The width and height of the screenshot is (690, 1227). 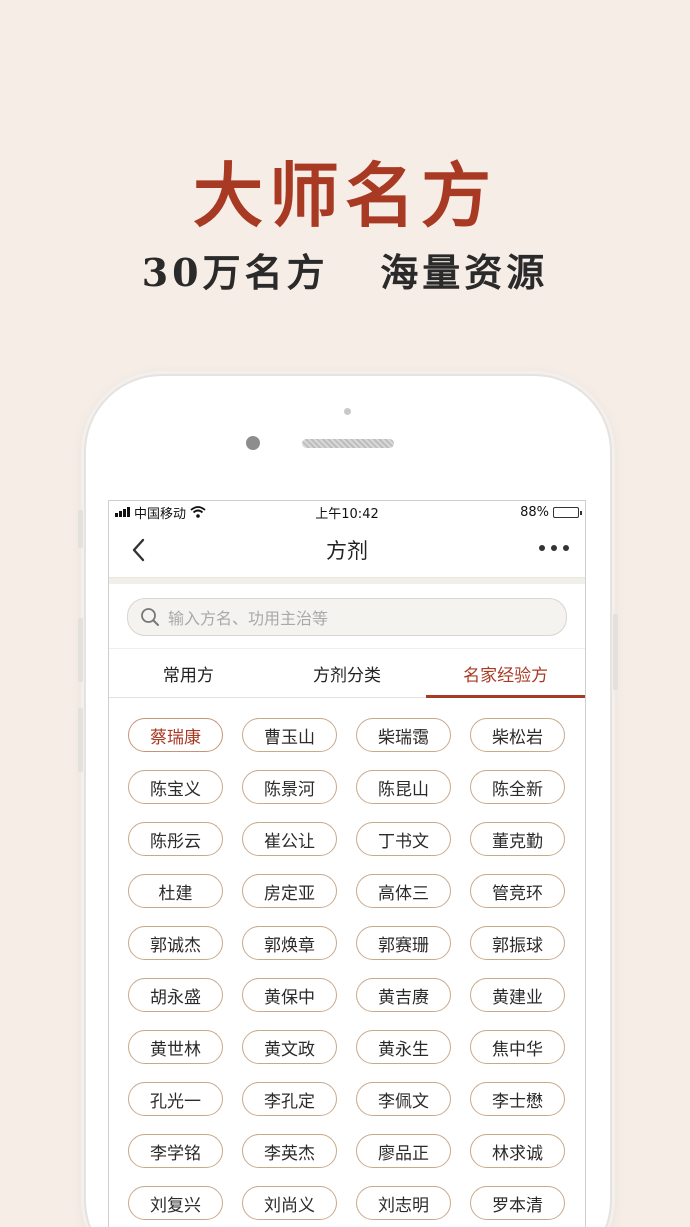 What do you see at coordinates (403, 787) in the screenshot?
I see `doctor-name-chip: 陈昆山` at bounding box center [403, 787].